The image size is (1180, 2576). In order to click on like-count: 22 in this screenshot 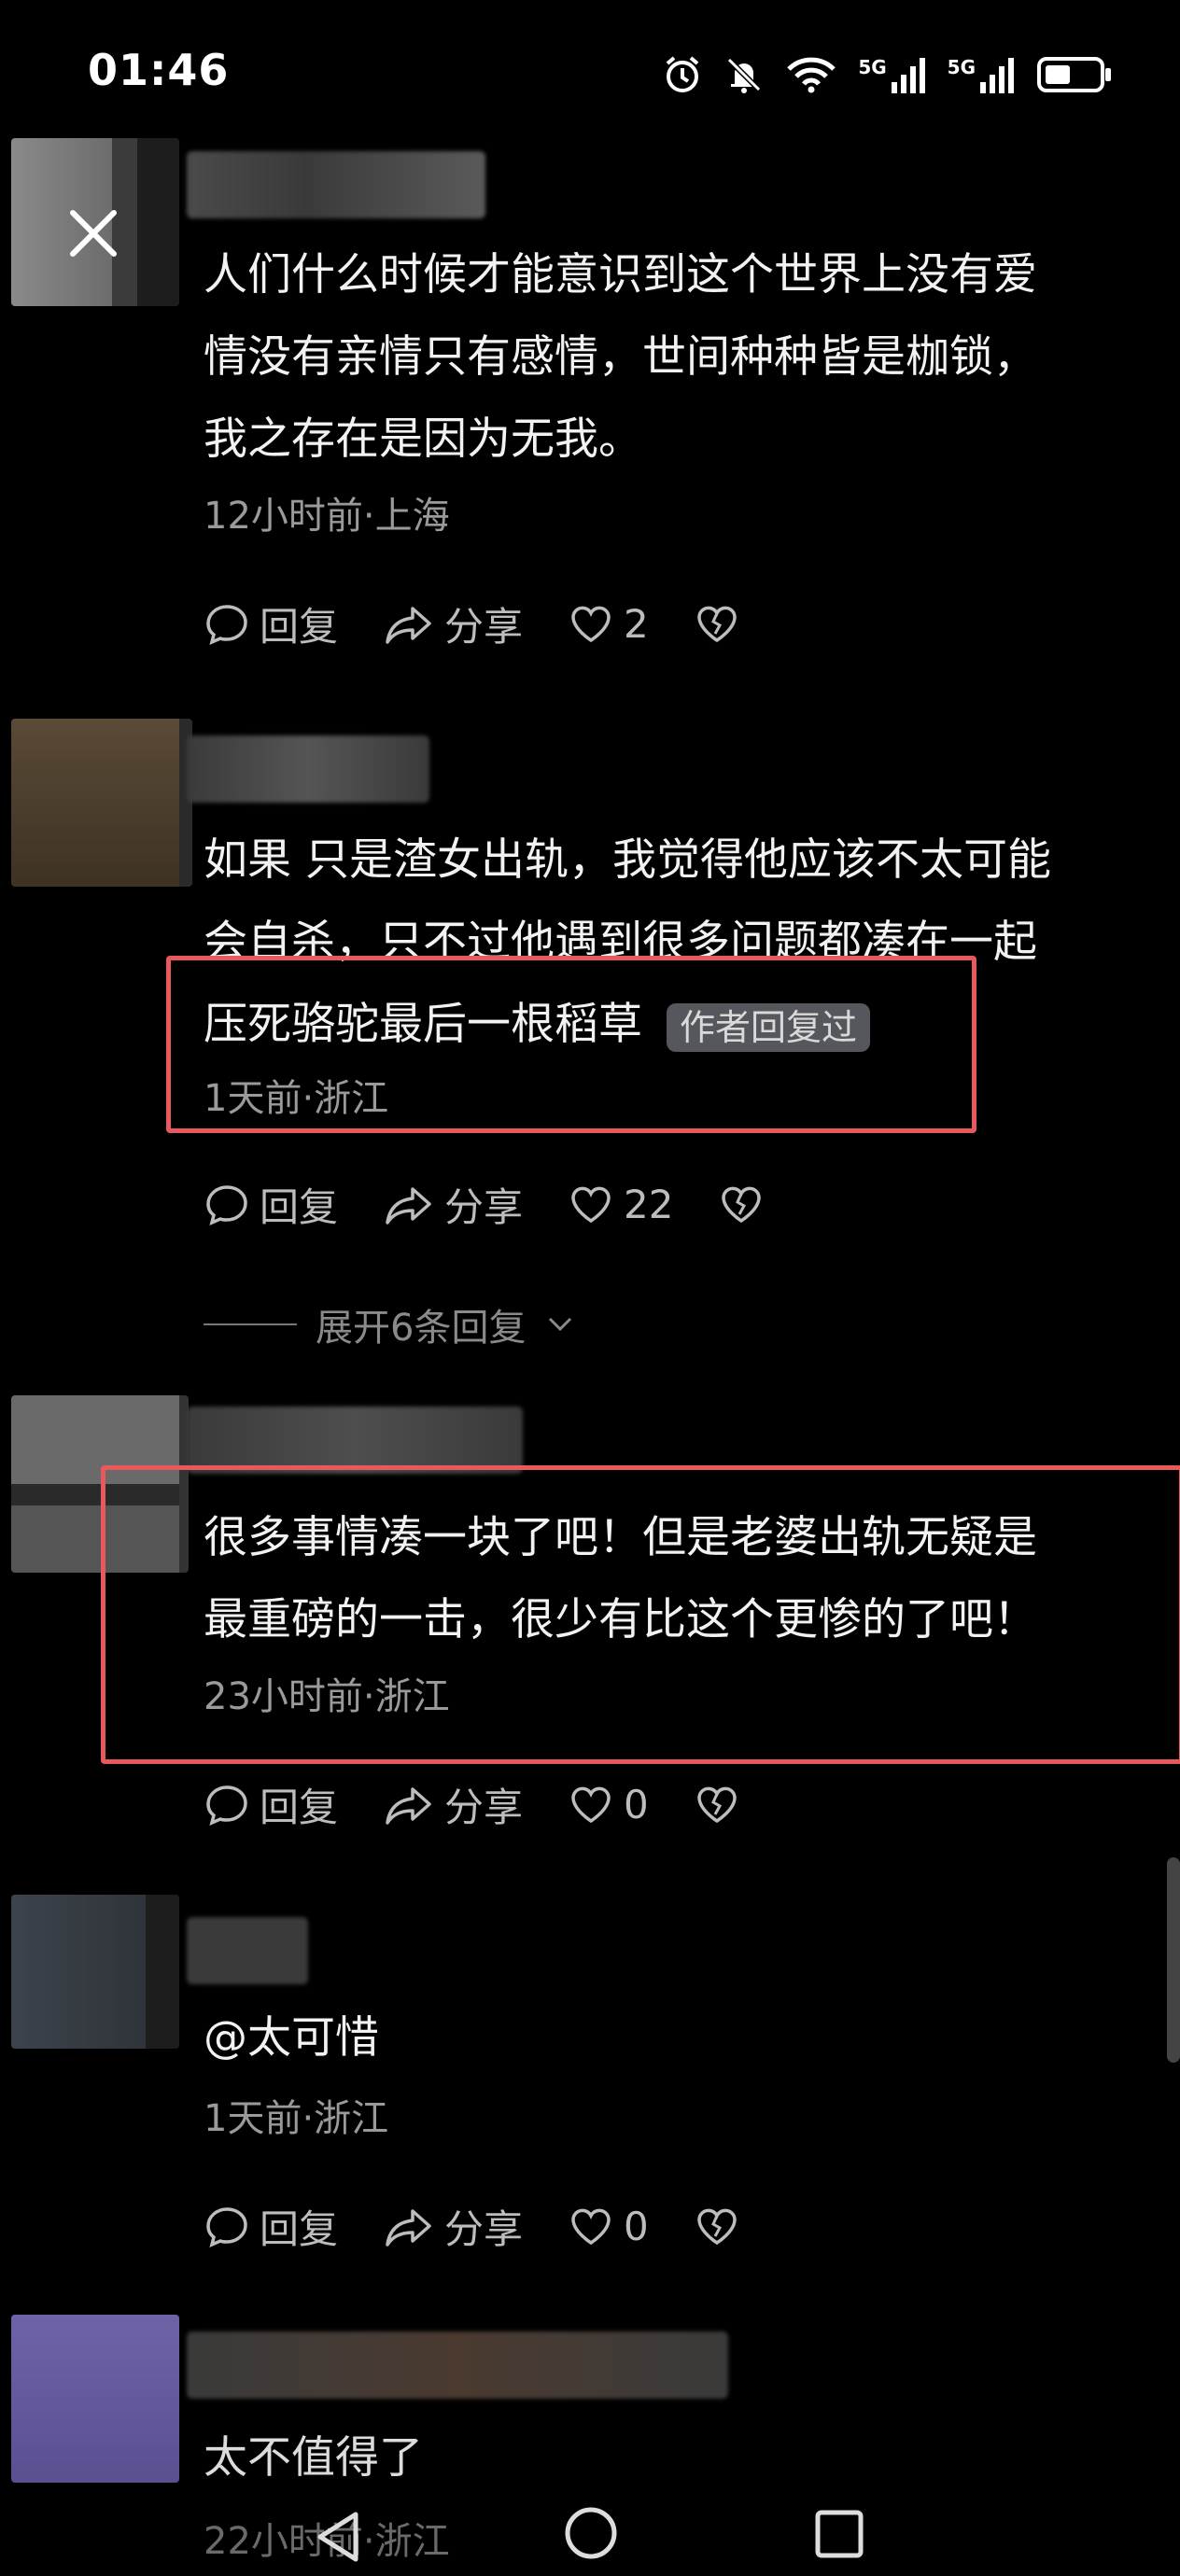, I will do `click(649, 1204)`.